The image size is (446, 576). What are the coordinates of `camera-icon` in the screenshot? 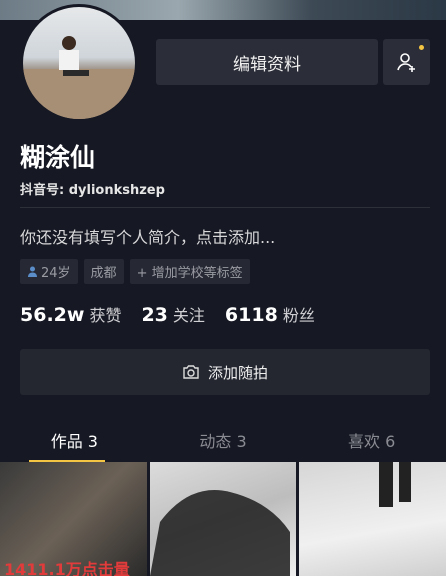 It's located at (191, 372).